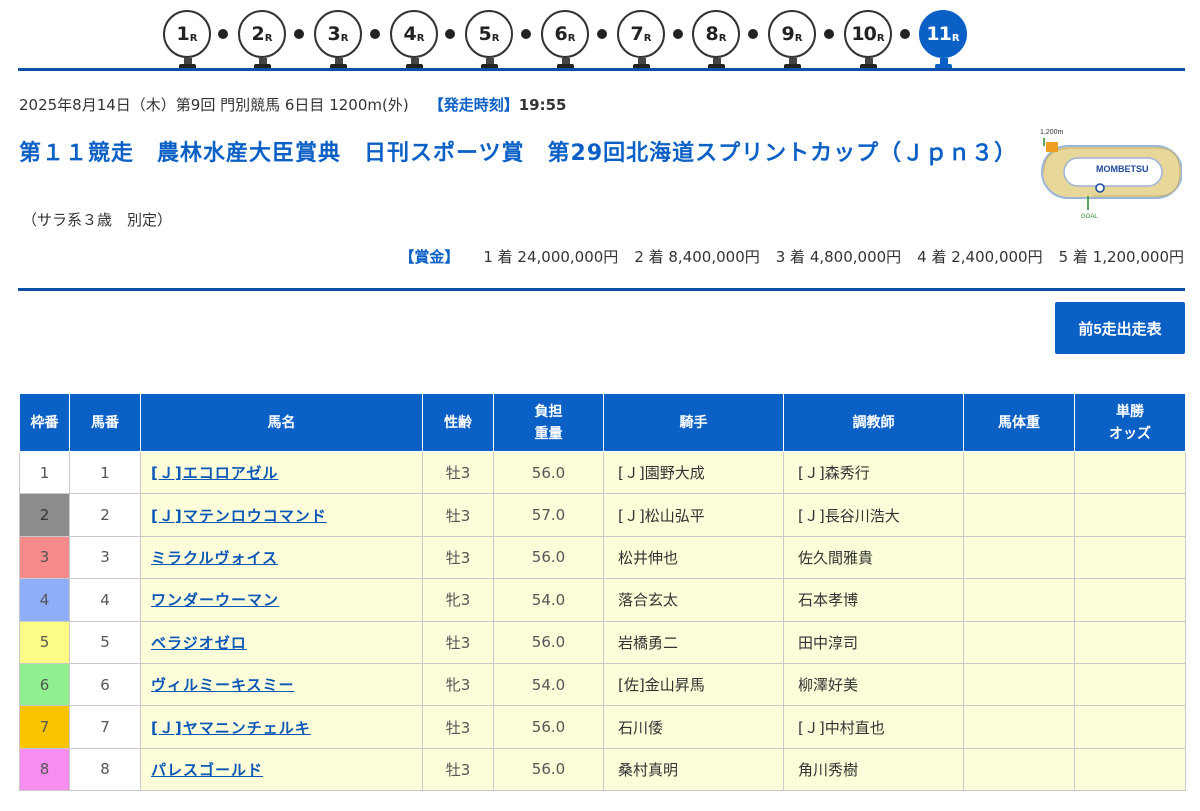 The height and width of the screenshot is (811, 1200). What do you see at coordinates (281, 769) in the screenshot?
I see `horse-name-cell: パレスゴールド` at bounding box center [281, 769].